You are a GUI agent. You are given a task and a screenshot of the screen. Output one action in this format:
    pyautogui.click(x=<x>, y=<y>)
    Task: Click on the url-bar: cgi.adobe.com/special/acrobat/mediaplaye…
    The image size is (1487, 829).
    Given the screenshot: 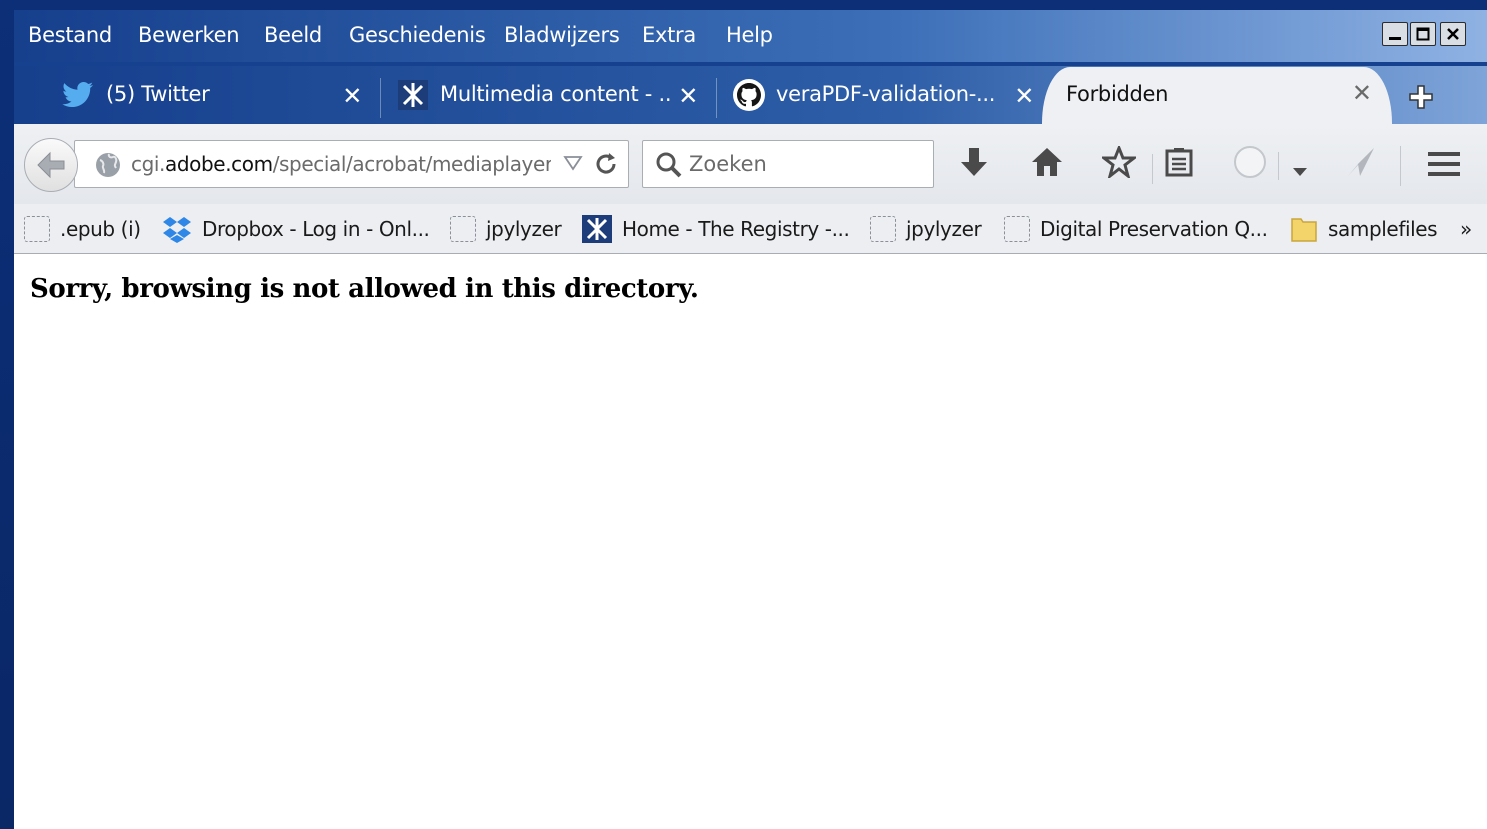 What is the action you would take?
    pyautogui.click(x=351, y=164)
    